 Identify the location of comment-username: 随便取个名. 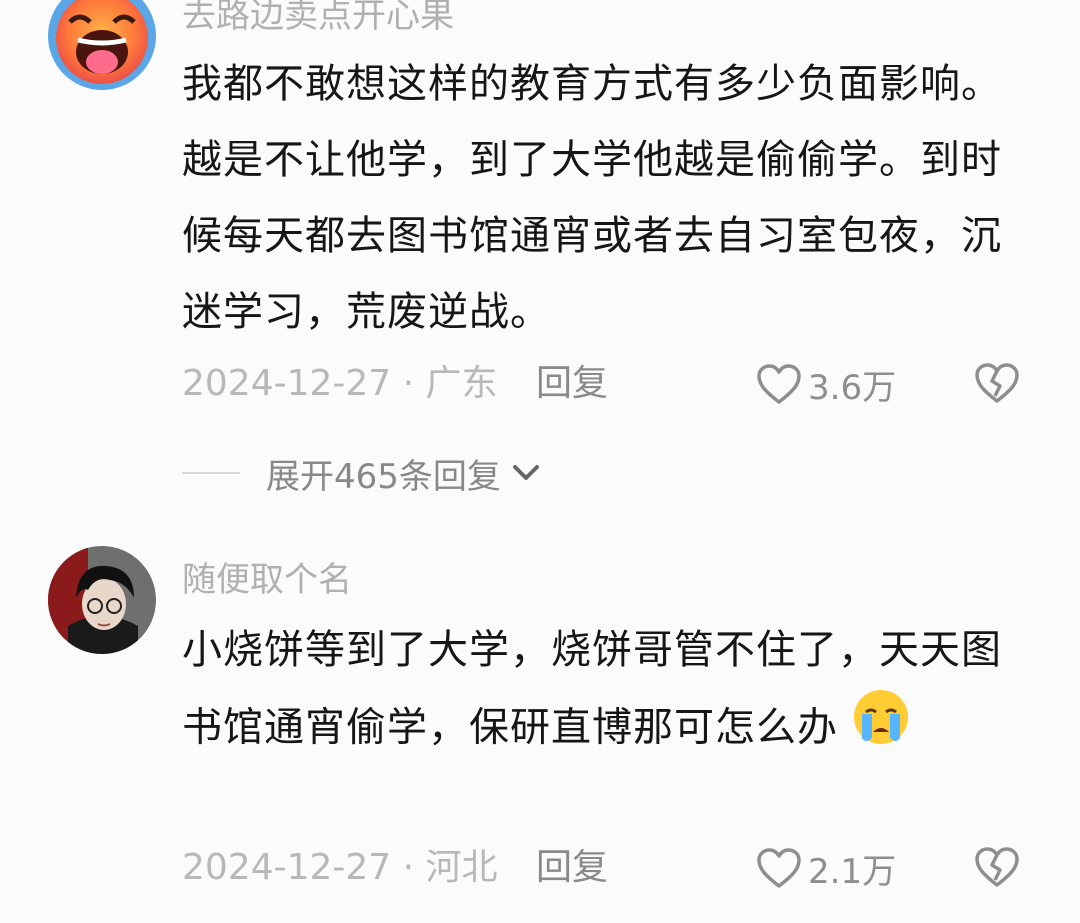
(267, 576).